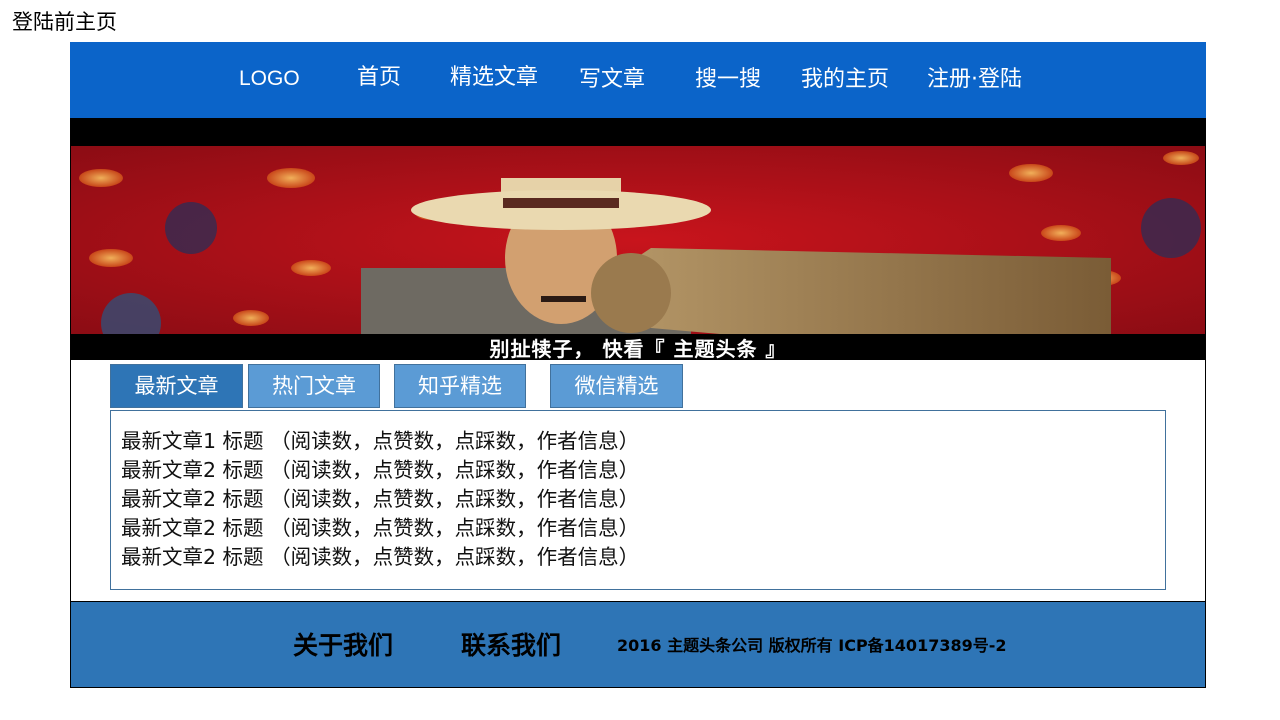  I want to click on footer-copyright: 2016 主题头条公司 版权所有 ICP备14017389号-2, so click(812, 645).